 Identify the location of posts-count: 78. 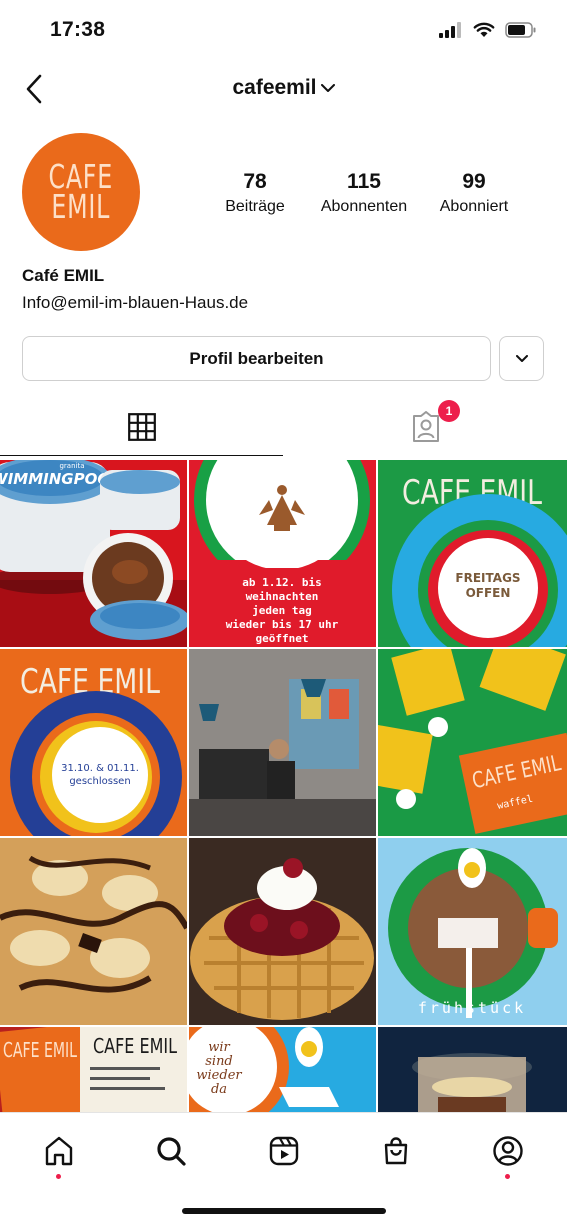
(255, 181).